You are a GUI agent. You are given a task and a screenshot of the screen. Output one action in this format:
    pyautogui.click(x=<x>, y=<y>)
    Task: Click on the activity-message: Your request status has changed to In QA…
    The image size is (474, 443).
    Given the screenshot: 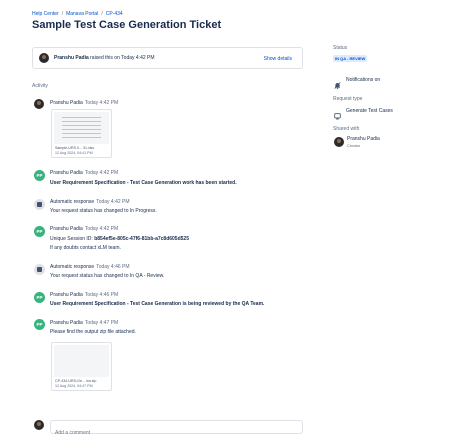 What is the action you would take?
    pyautogui.click(x=107, y=276)
    